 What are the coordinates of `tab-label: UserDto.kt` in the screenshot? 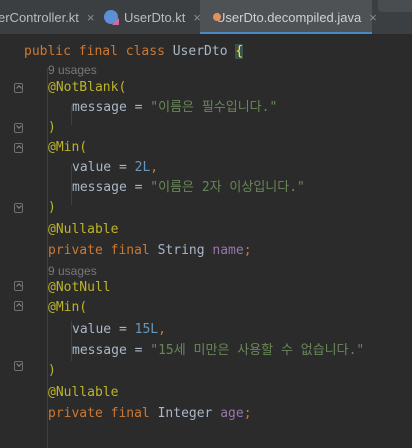 It's located at (155, 17).